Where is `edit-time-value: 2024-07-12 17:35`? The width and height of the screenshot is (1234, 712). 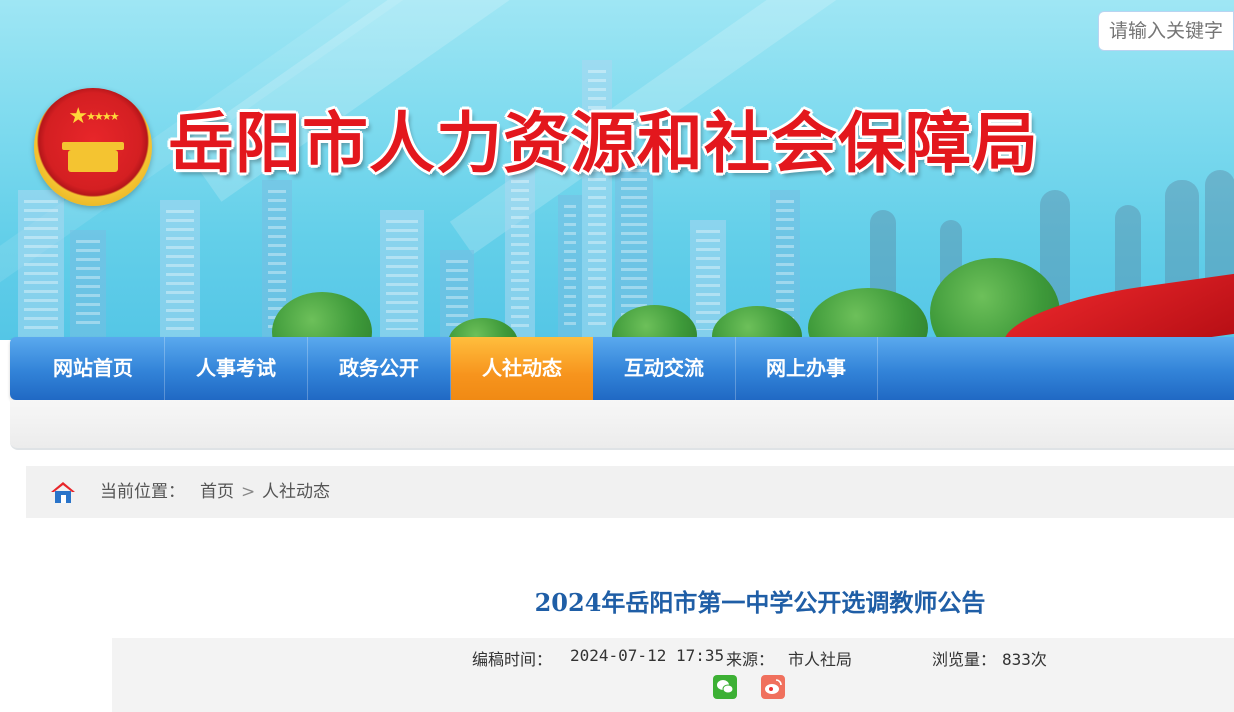
edit-time-value: 2024-07-12 17:35 is located at coordinates (647, 655).